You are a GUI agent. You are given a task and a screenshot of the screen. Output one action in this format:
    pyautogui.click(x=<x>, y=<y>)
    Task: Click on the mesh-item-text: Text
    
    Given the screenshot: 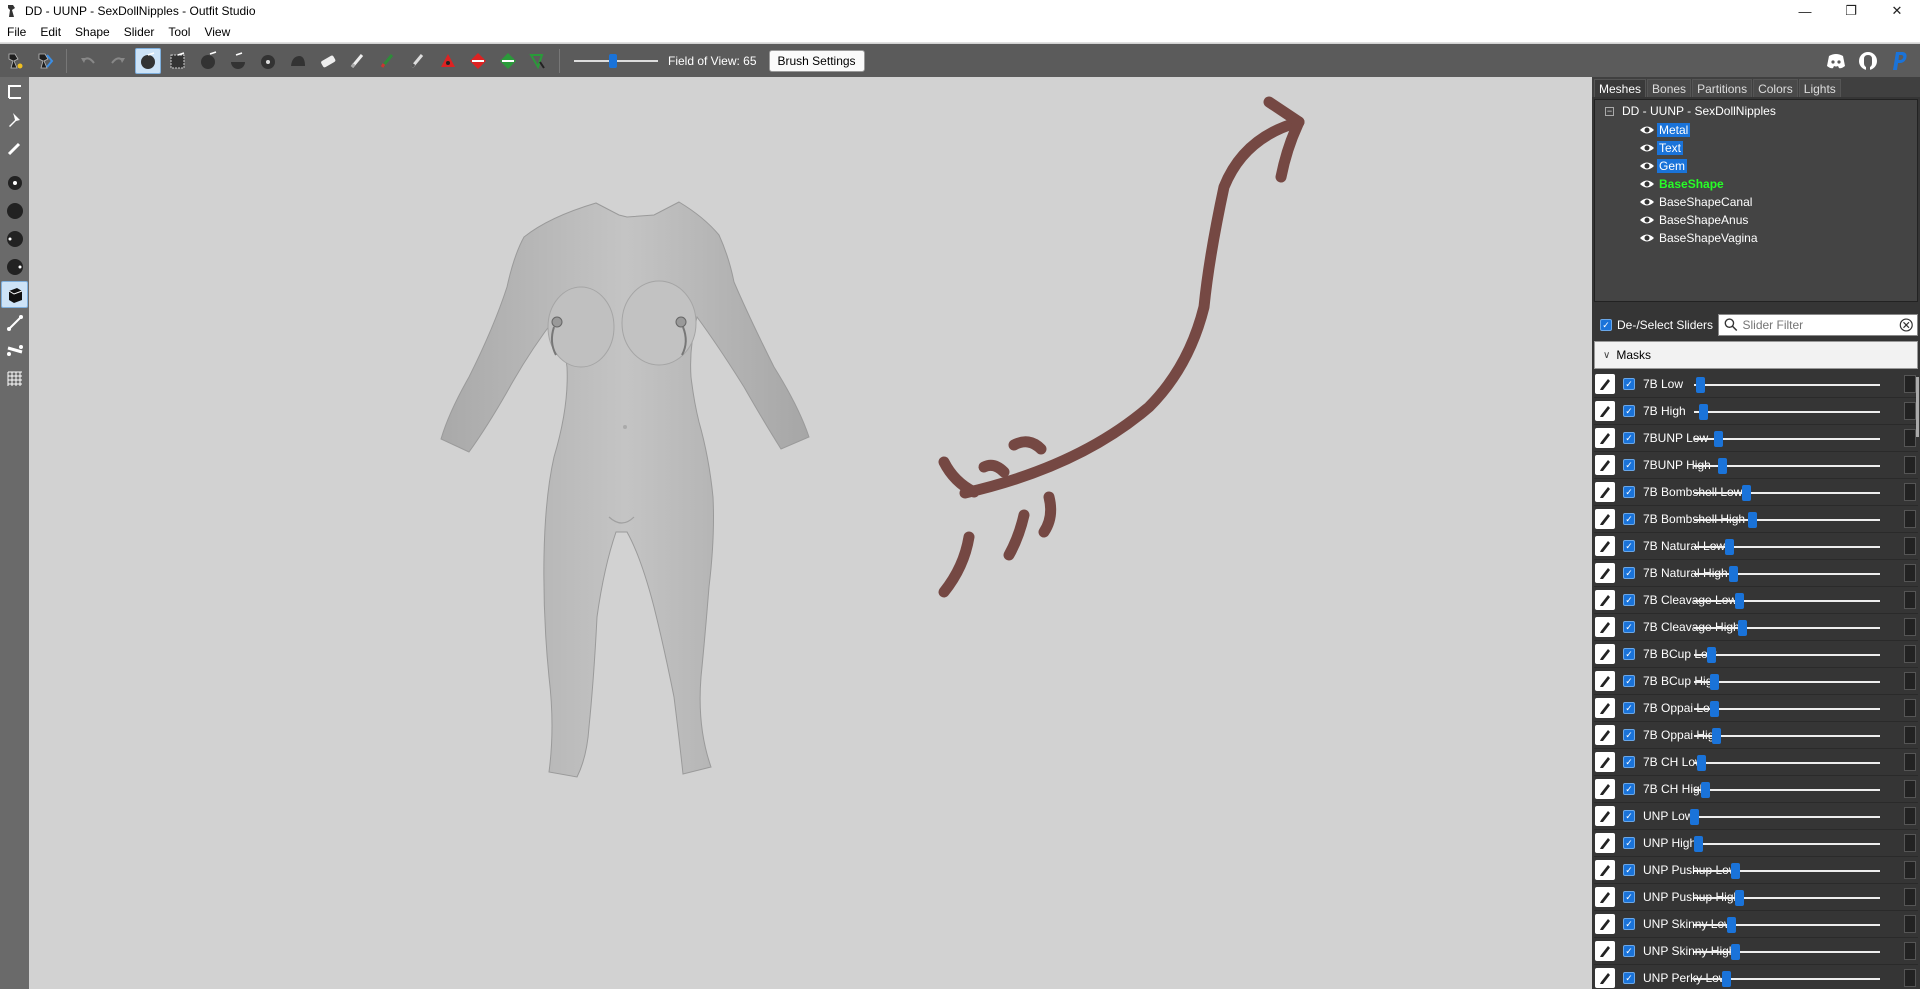 What is the action you would take?
    pyautogui.click(x=1661, y=148)
    